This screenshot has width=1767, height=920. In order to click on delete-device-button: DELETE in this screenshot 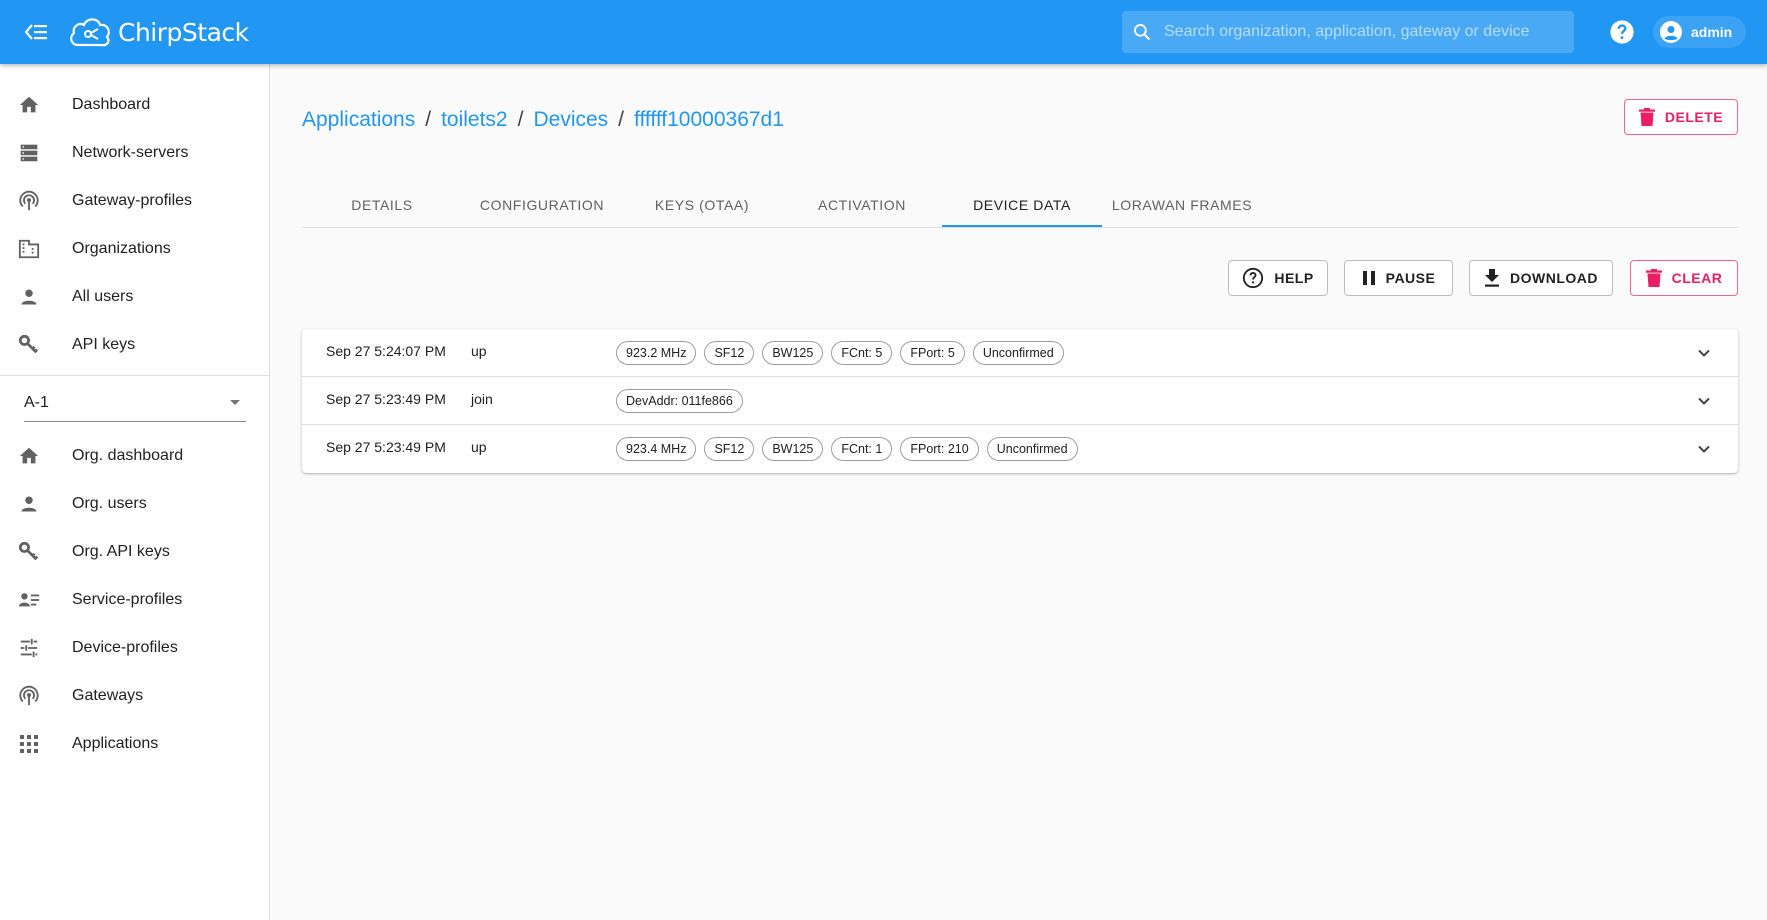, I will do `click(1681, 117)`.